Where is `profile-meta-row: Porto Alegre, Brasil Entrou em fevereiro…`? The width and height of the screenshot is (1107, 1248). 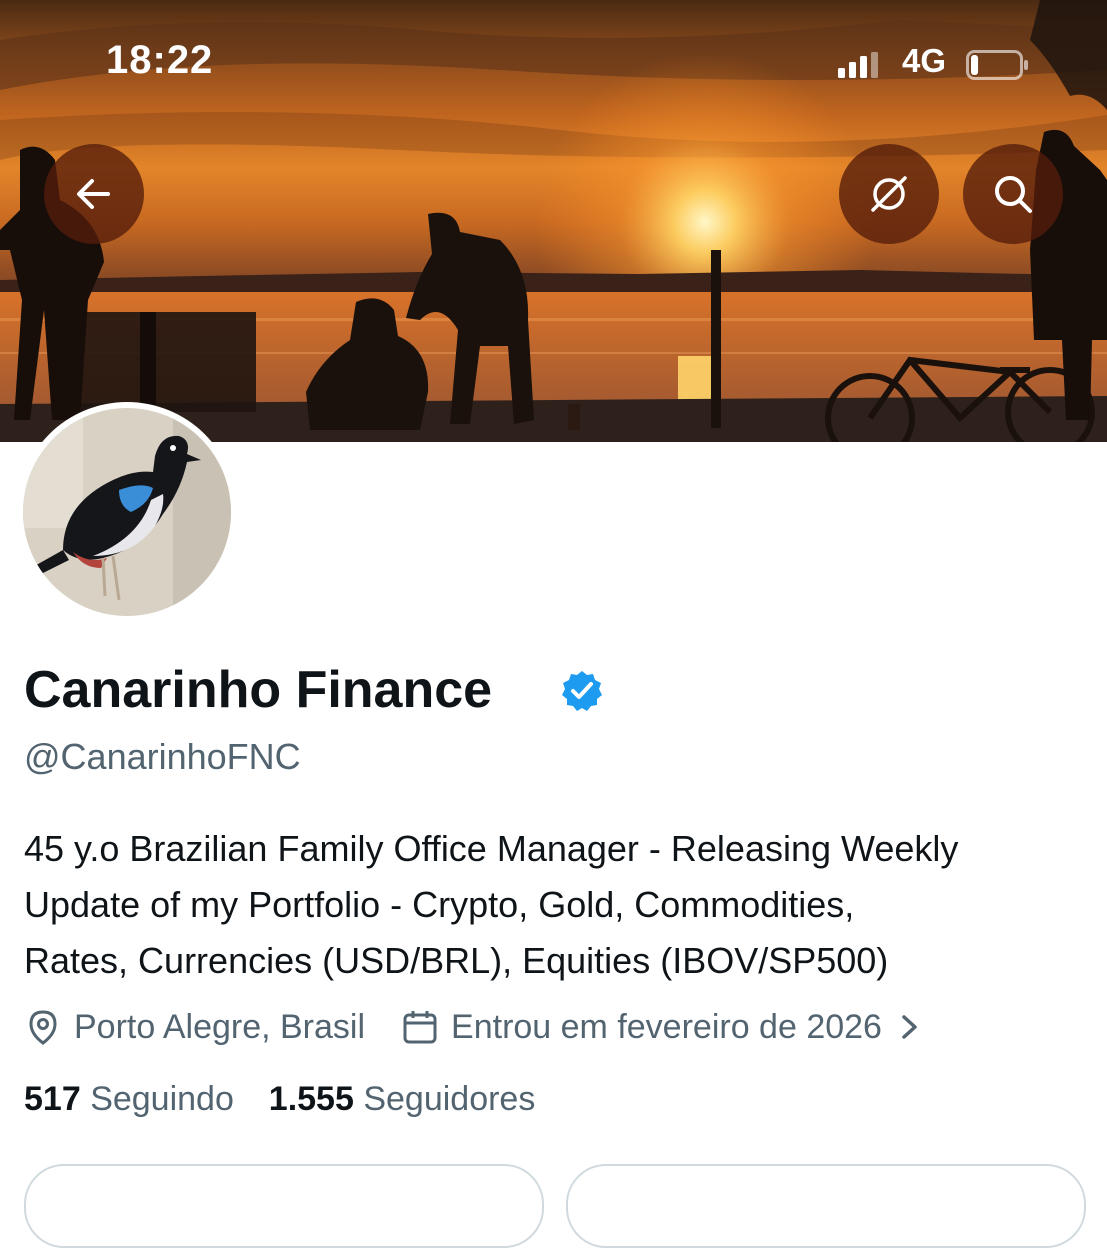
profile-meta-row: Porto Alegre, Brasil Entrou em fevereiro… is located at coordinates (473, 1027).